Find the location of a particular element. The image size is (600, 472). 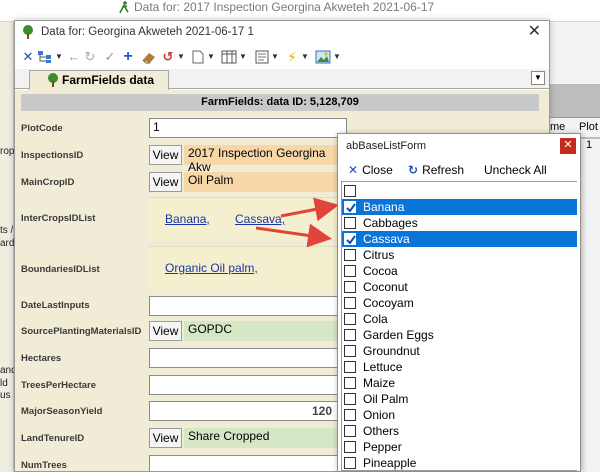

uncheck-all-label: Uncheck All is located at coordinates (515, 170).